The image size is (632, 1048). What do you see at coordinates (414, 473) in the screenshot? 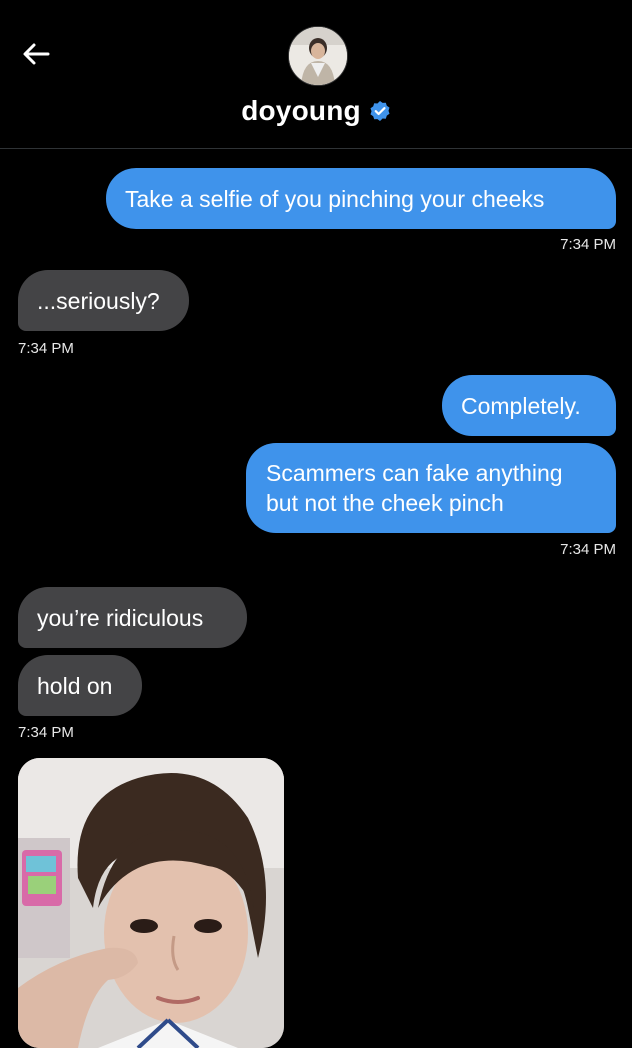
I see `message-text-line: Scammers can fake anything` at bounding box center [414, 473].